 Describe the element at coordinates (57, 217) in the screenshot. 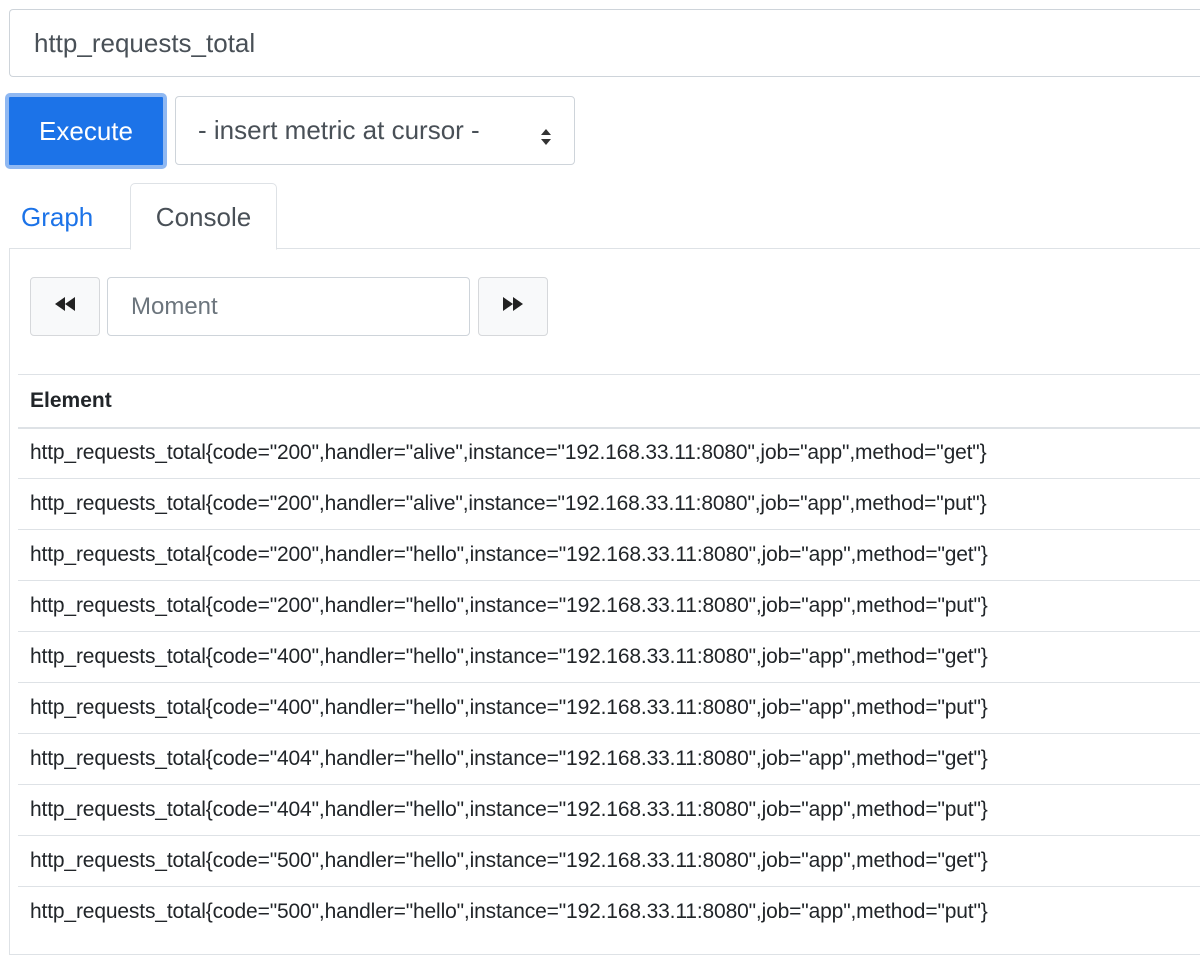

I see `tab-graph: Graph` at that location.